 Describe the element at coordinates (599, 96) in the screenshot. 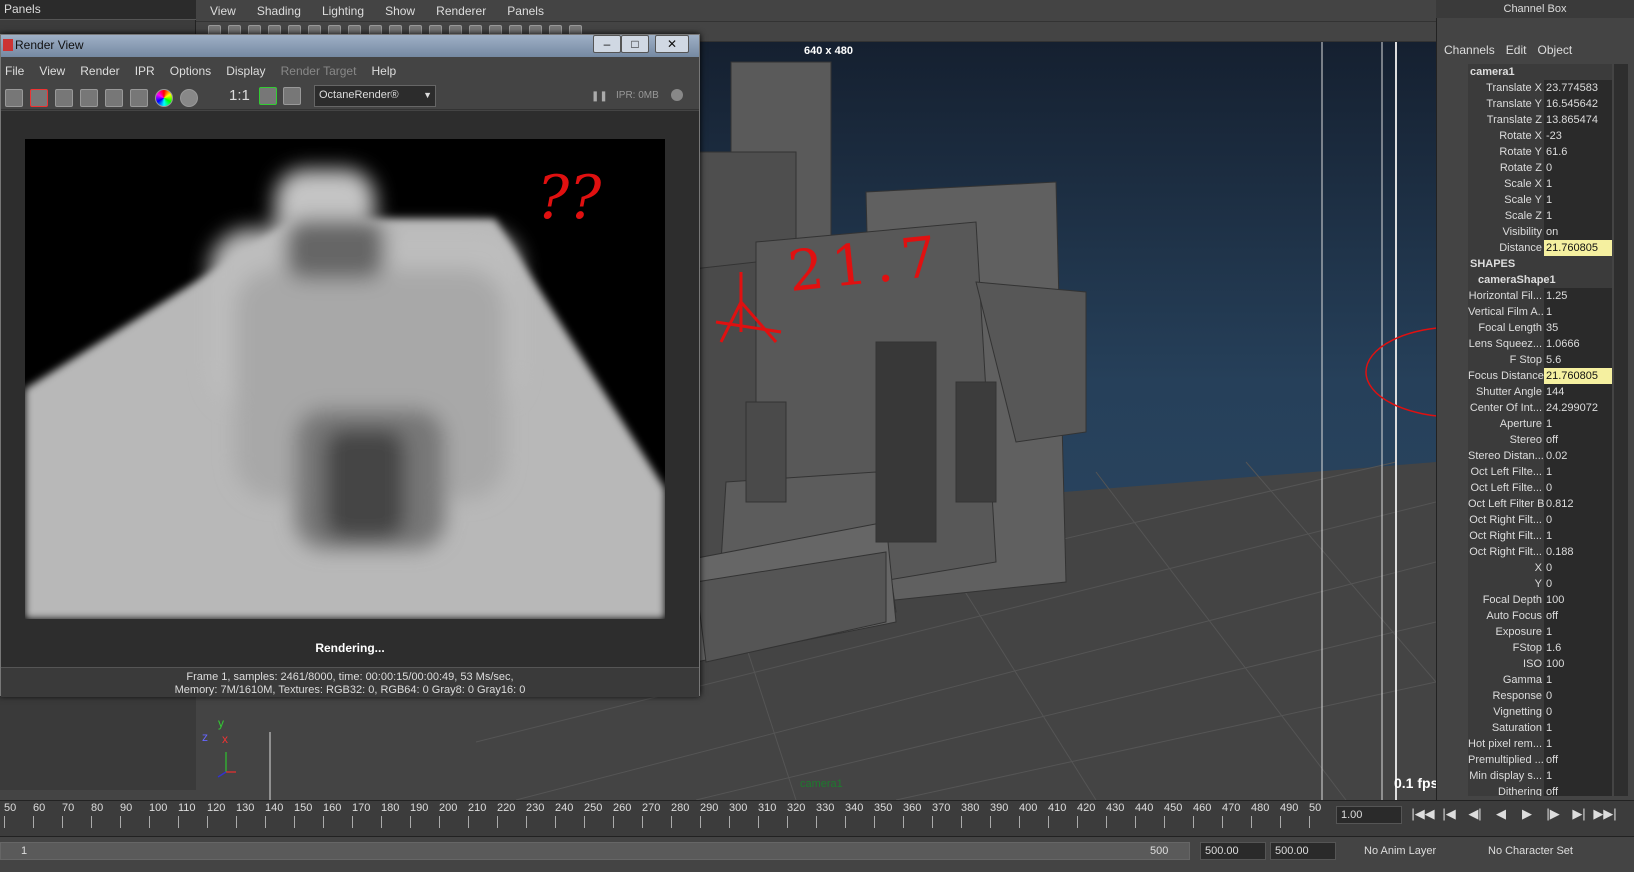

I see `pause-ipr-icon: ❚❚` at that location.